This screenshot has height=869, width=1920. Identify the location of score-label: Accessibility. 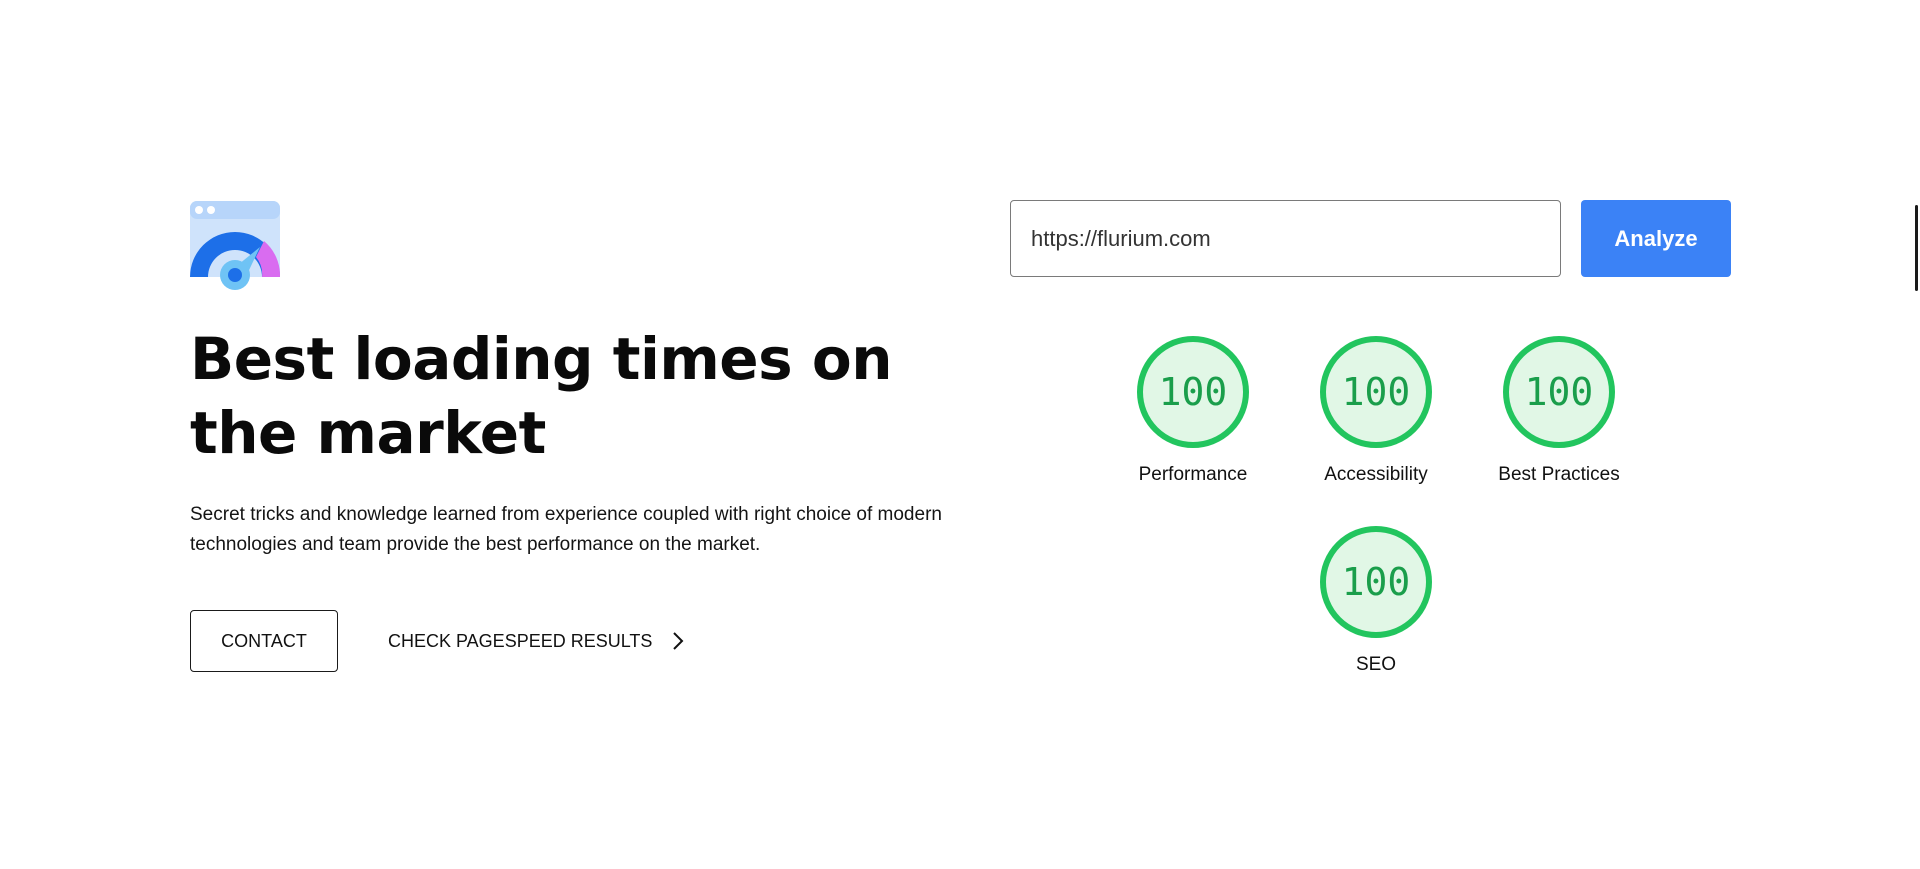
(1376, 474).